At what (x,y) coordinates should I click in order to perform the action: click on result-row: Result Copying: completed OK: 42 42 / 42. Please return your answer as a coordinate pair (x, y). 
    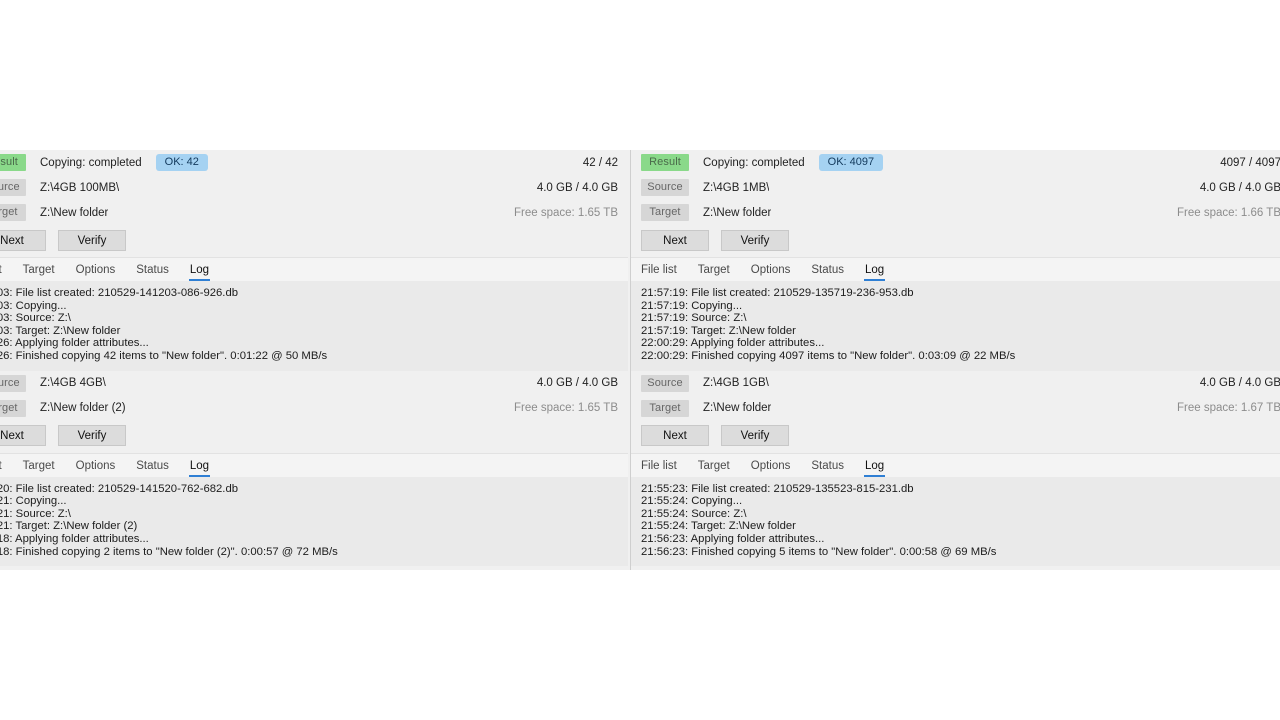
    Looking at the image, I should click on (314, 162).